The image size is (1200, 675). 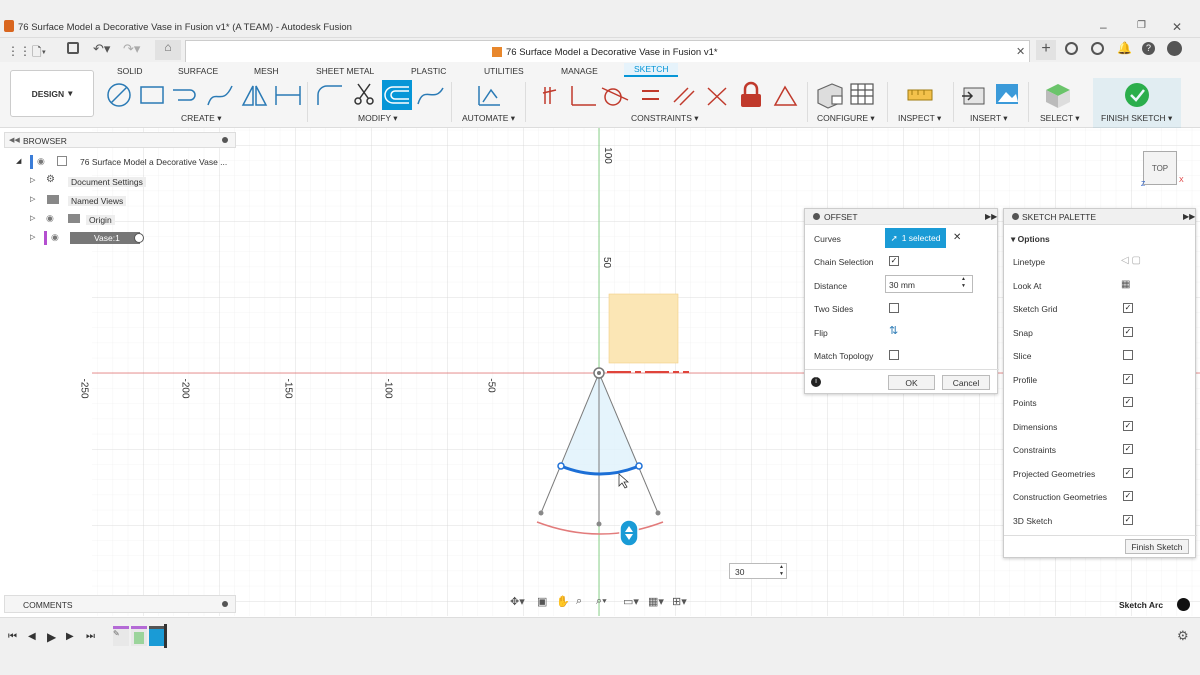 What do you see at coordinates (14, 140) in the screenshot?
I see `collapse-icon: ◀◀` at bounding box center [14, 140].